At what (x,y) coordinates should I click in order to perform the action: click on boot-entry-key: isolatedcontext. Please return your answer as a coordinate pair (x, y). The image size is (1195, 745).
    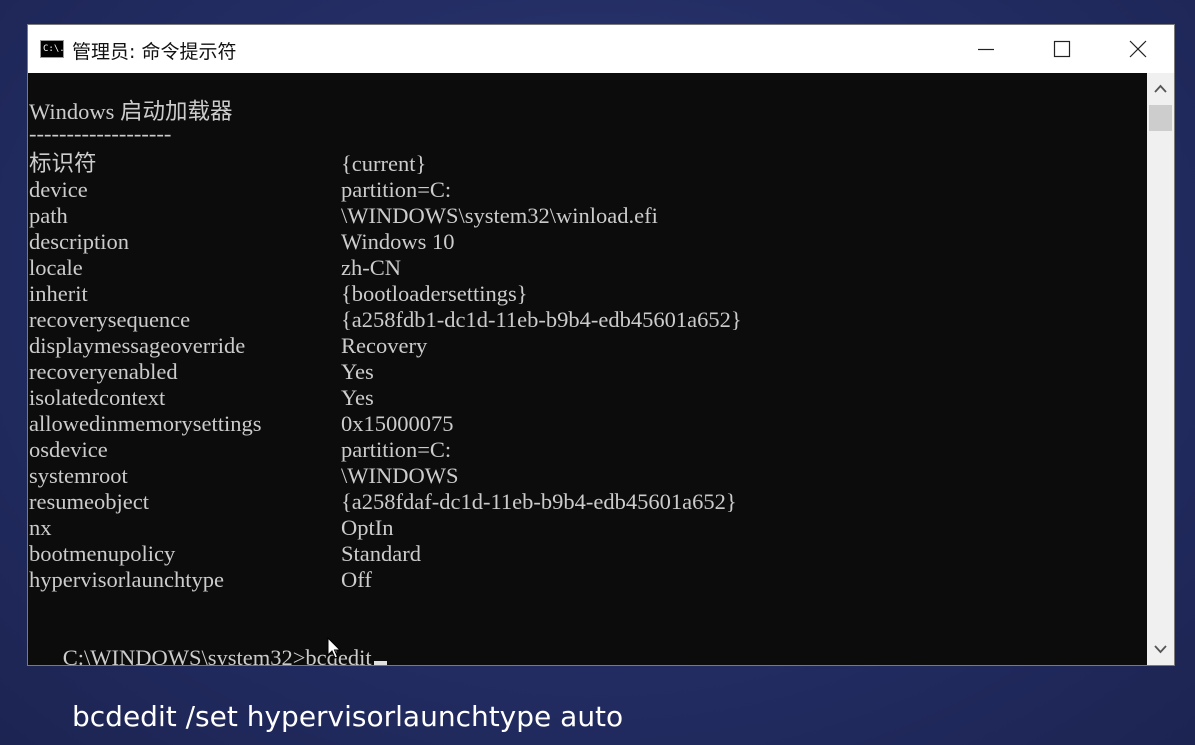
    Looking at the image, I should click on (97, 397).